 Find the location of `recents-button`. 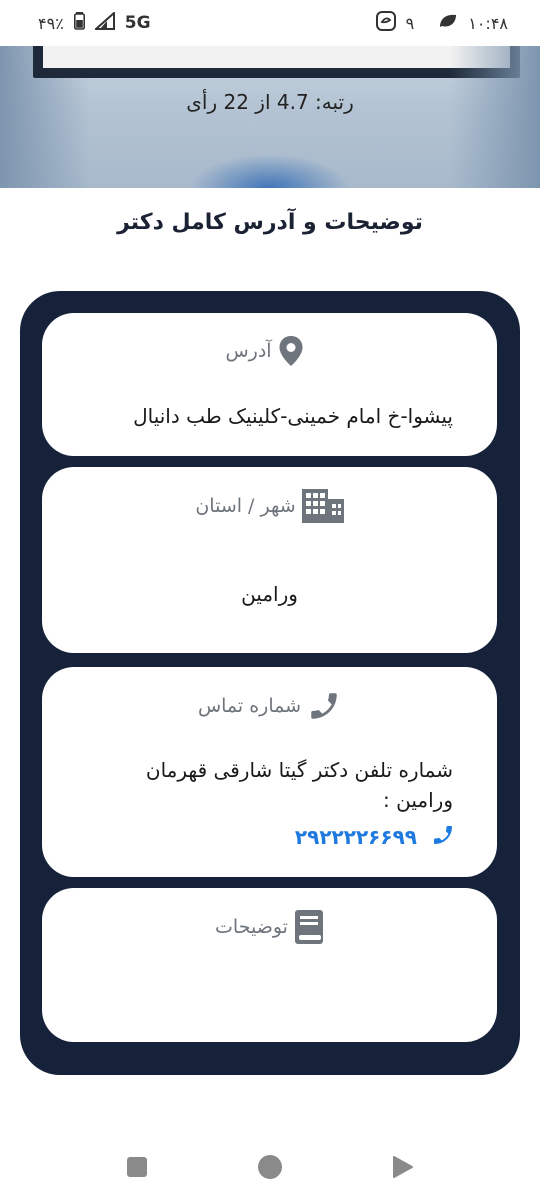

recents-button is located at coordinates (137, 1167).